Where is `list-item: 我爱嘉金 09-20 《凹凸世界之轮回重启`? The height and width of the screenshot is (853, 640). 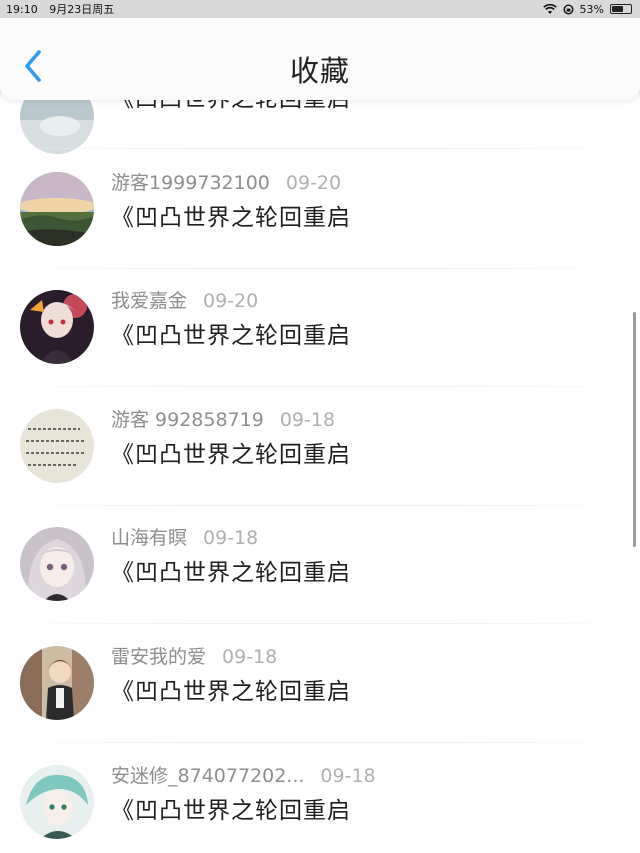
list-item: 我爱嘉金 09-20 《凹凸世界之轮回重启 is located at coordinates (320, 327).